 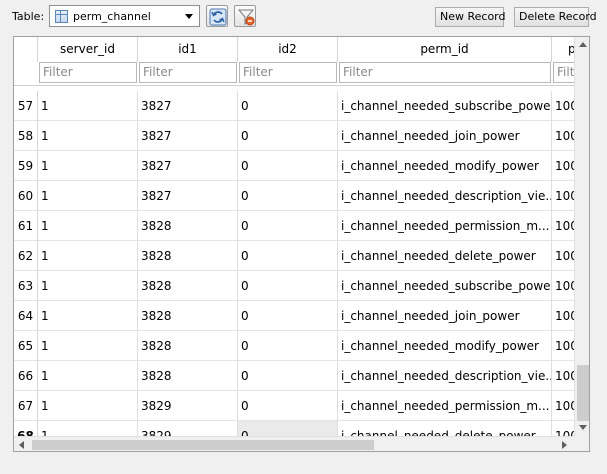 I want to click on horizontal-scroll-thumb, so click(x=203, y=445).